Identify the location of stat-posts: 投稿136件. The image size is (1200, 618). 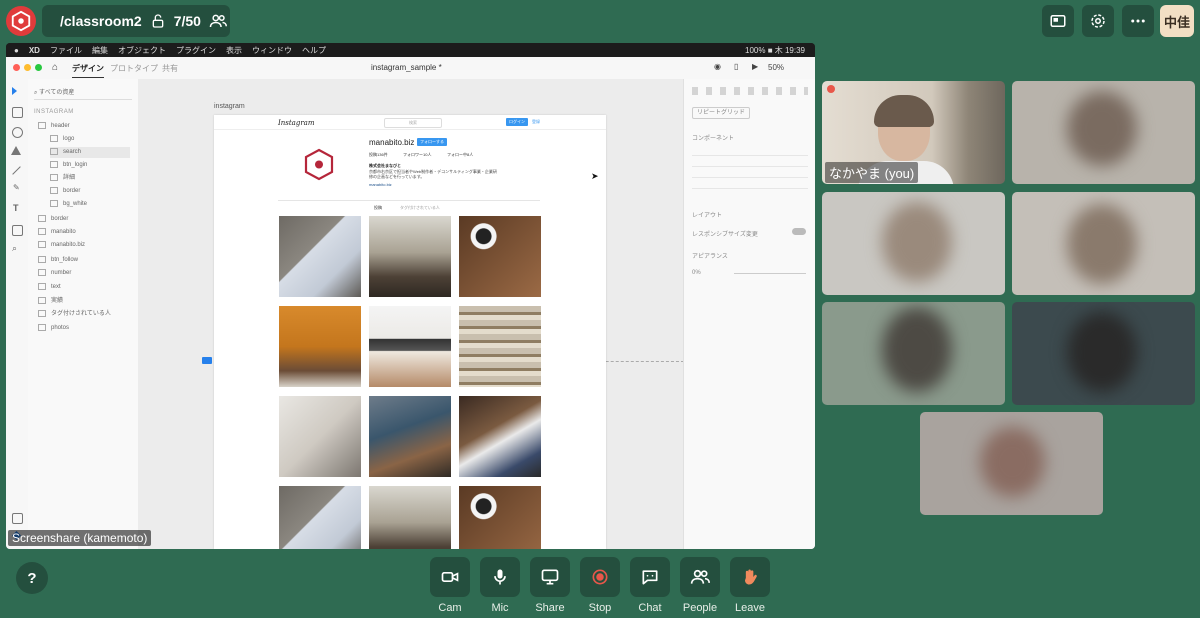
(378, 154).